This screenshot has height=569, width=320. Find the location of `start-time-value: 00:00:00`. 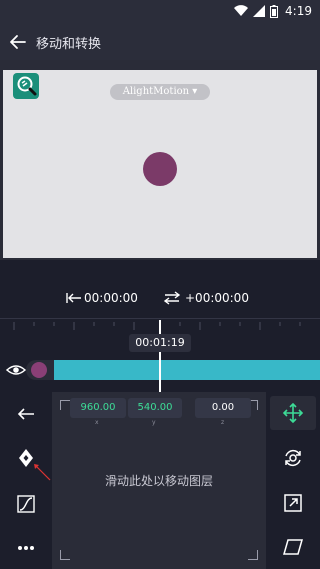

start-time-value: 00:00:00 is located at coordinates (111, 298).